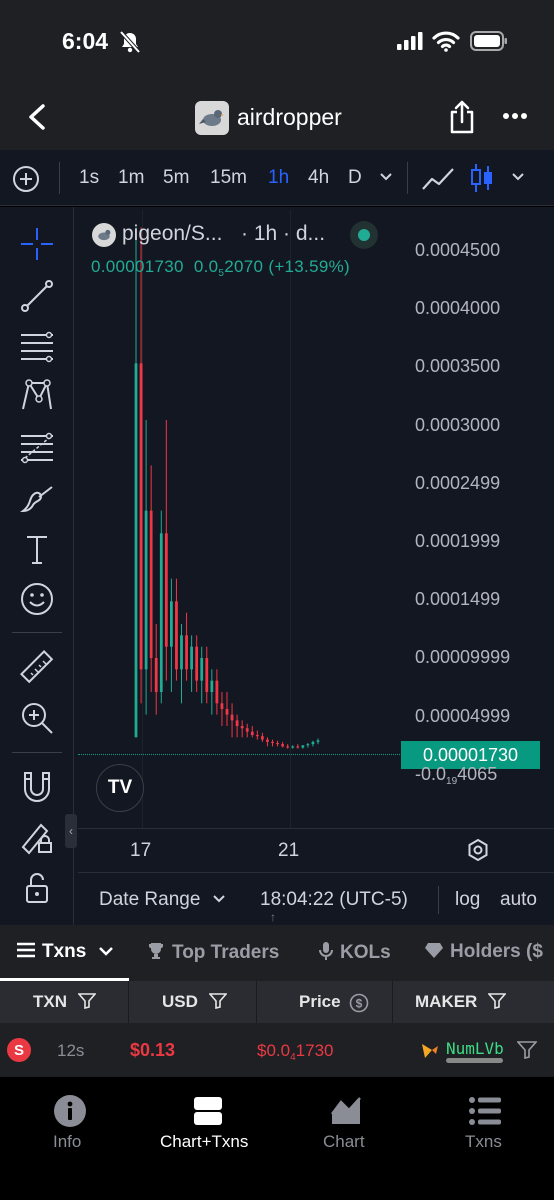 Image resolution: width=554 pixels, height=1200 pixels. I want to click on timeframe-1h: 1h, so click(278, 178).